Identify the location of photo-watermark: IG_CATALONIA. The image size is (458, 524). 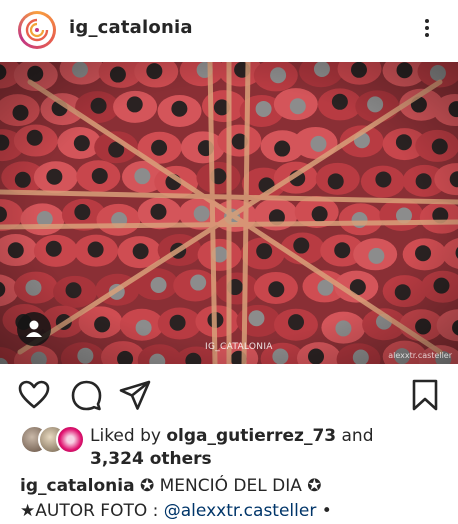
(239, 347).